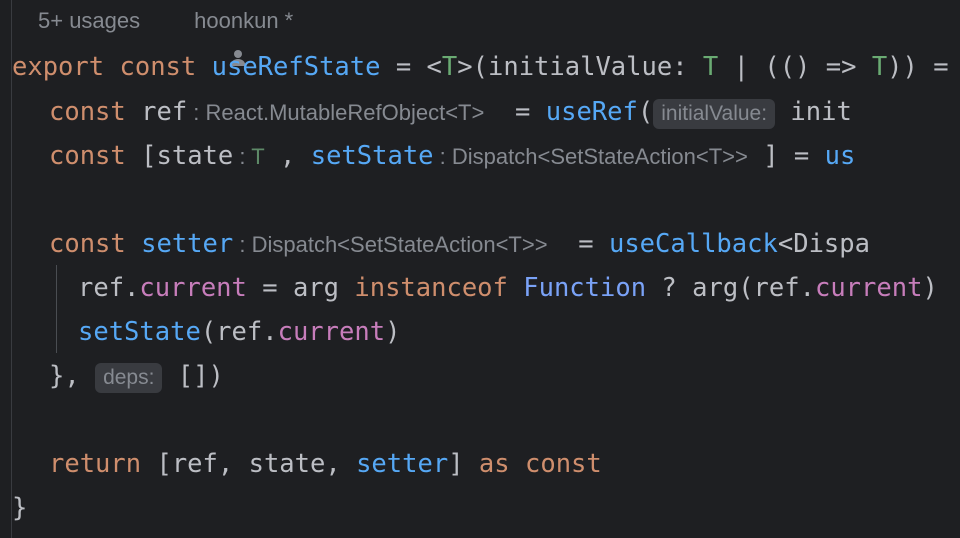 The image size is (960, 538). Describe the element at coordinates (515, 112) in the screenshot. I see `line-const-ref-token-4: =` at that location.